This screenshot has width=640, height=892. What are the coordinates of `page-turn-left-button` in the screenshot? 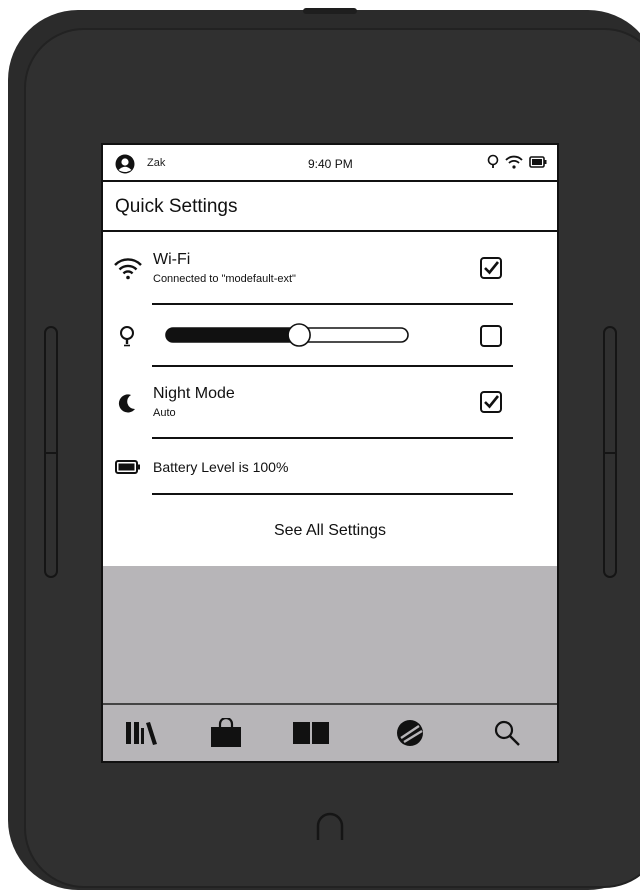 It's located at (51, 452).